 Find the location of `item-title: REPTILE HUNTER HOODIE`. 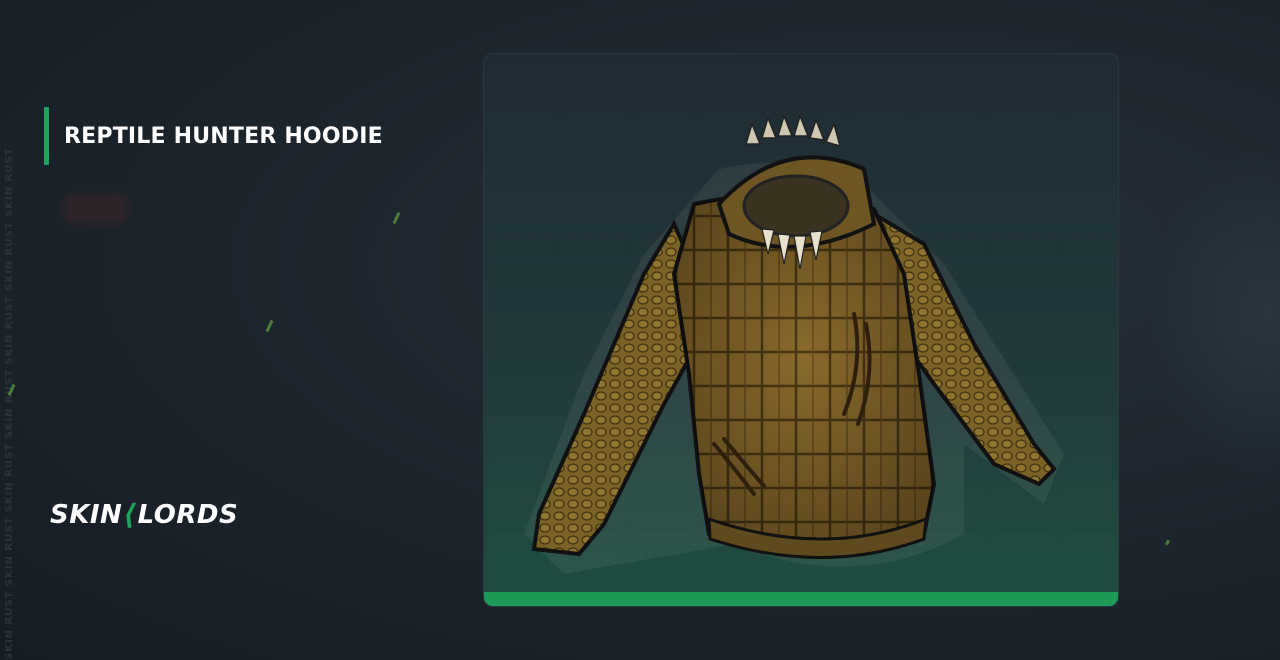

item-title: REPTILE HUNTER HOODIE is located at coordinates (223, 136).